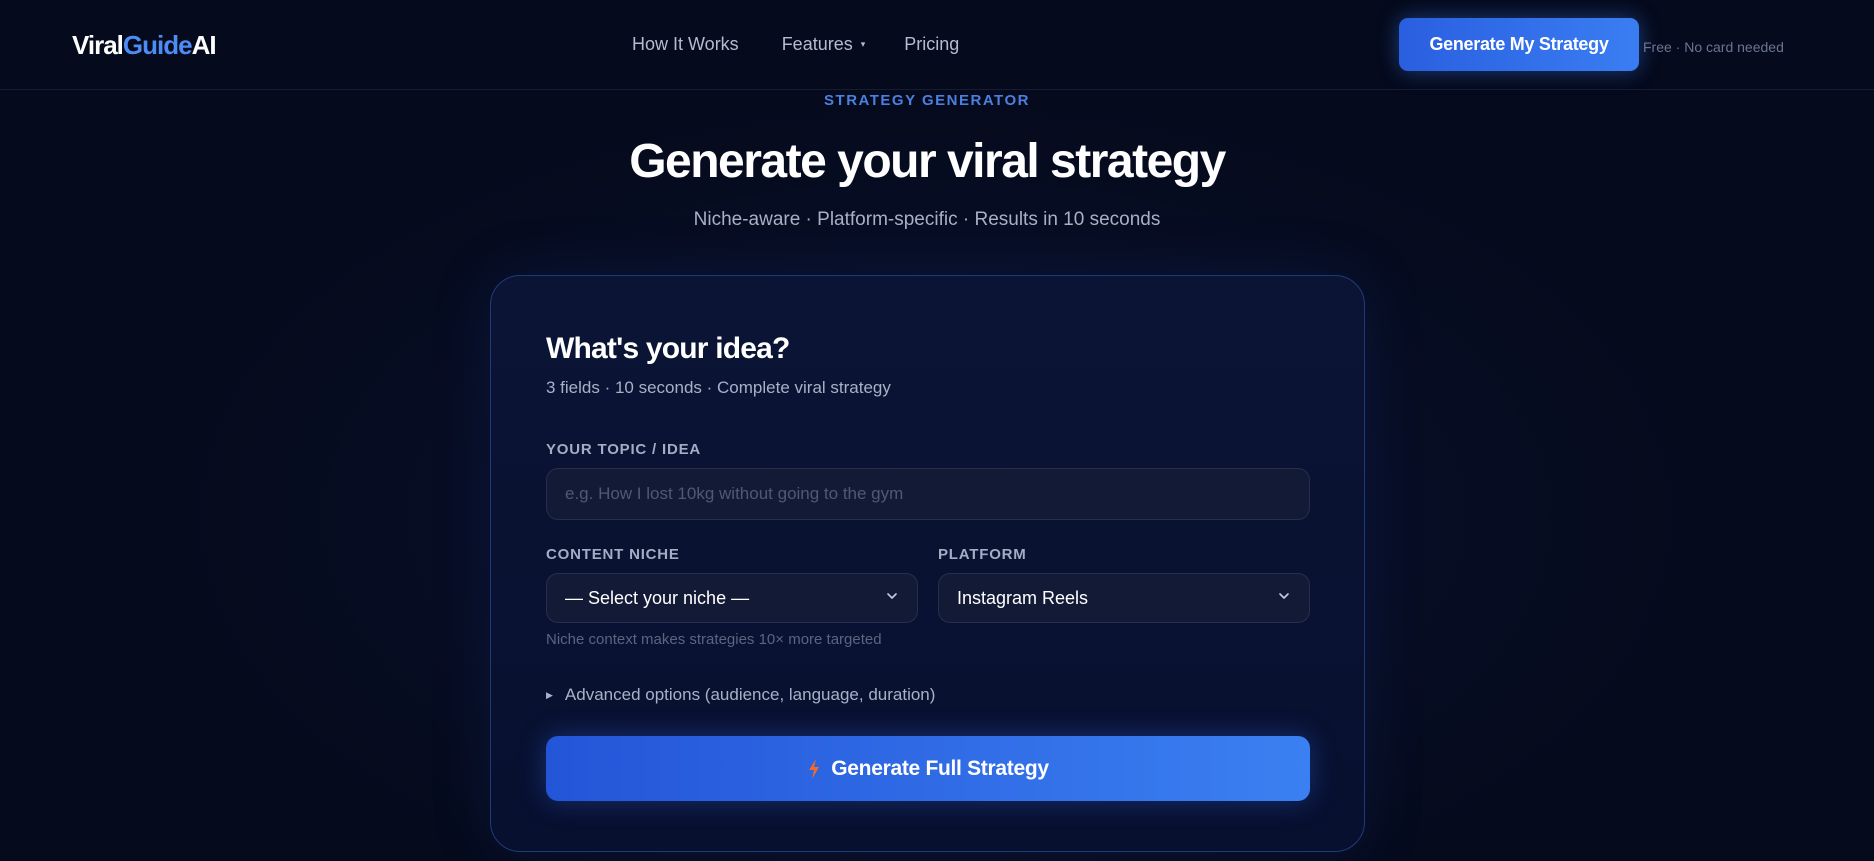 The image size is (1874, 861). I want to click on nav-link-label: Features, so click(817, 44).